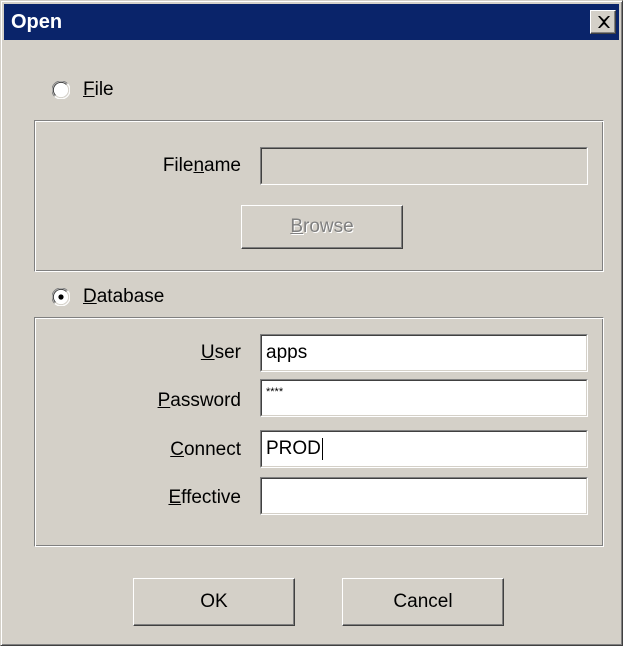 The width and height of the screenshot is (623, 646). I want to click on cancel-button: Cancel, so click(423, 602).